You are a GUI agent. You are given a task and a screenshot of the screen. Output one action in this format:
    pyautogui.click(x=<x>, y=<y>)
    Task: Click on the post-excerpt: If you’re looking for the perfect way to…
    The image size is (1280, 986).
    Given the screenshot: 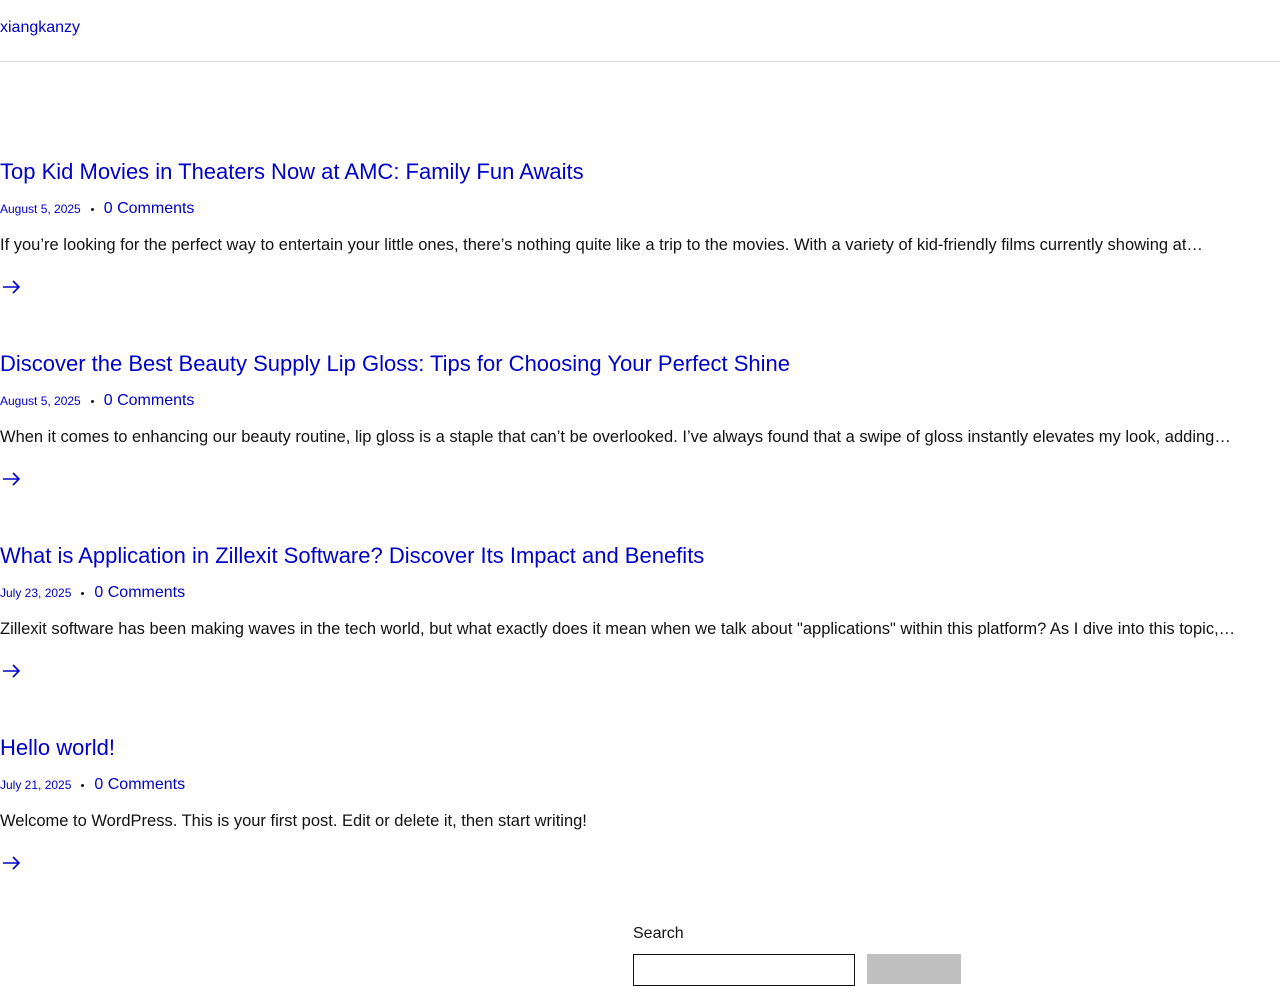 What is the action you would take?
    pyautogui.click(x=601, y=245)
    